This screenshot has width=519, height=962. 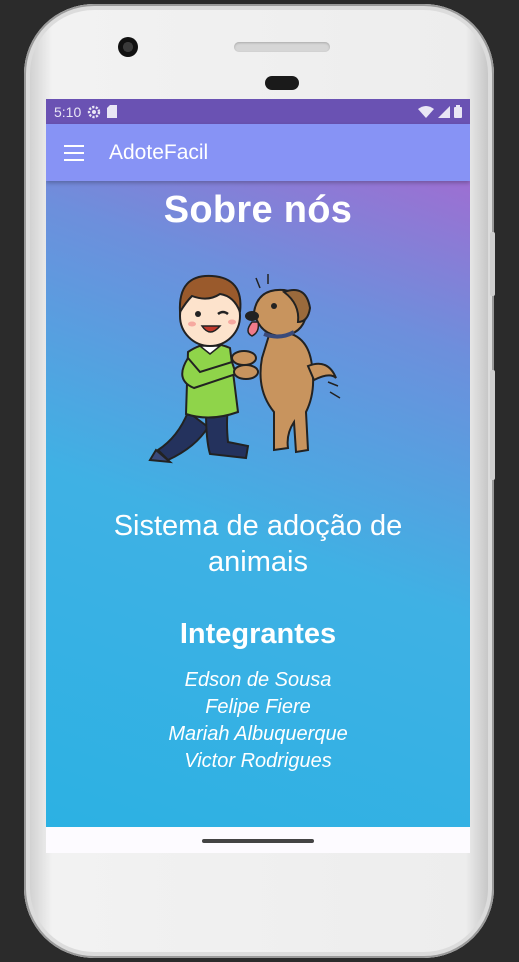 What do you see at coordinates (258, 210) in the screenshot?
I see `page-title: Sobre nós` at bounding box center [258, 210].